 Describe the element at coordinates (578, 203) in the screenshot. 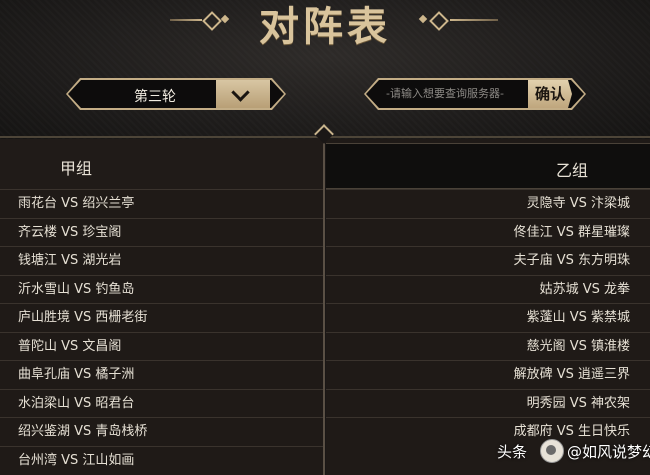

I see `match-text: 灵隐寺 VS 汴梁城` at that location.